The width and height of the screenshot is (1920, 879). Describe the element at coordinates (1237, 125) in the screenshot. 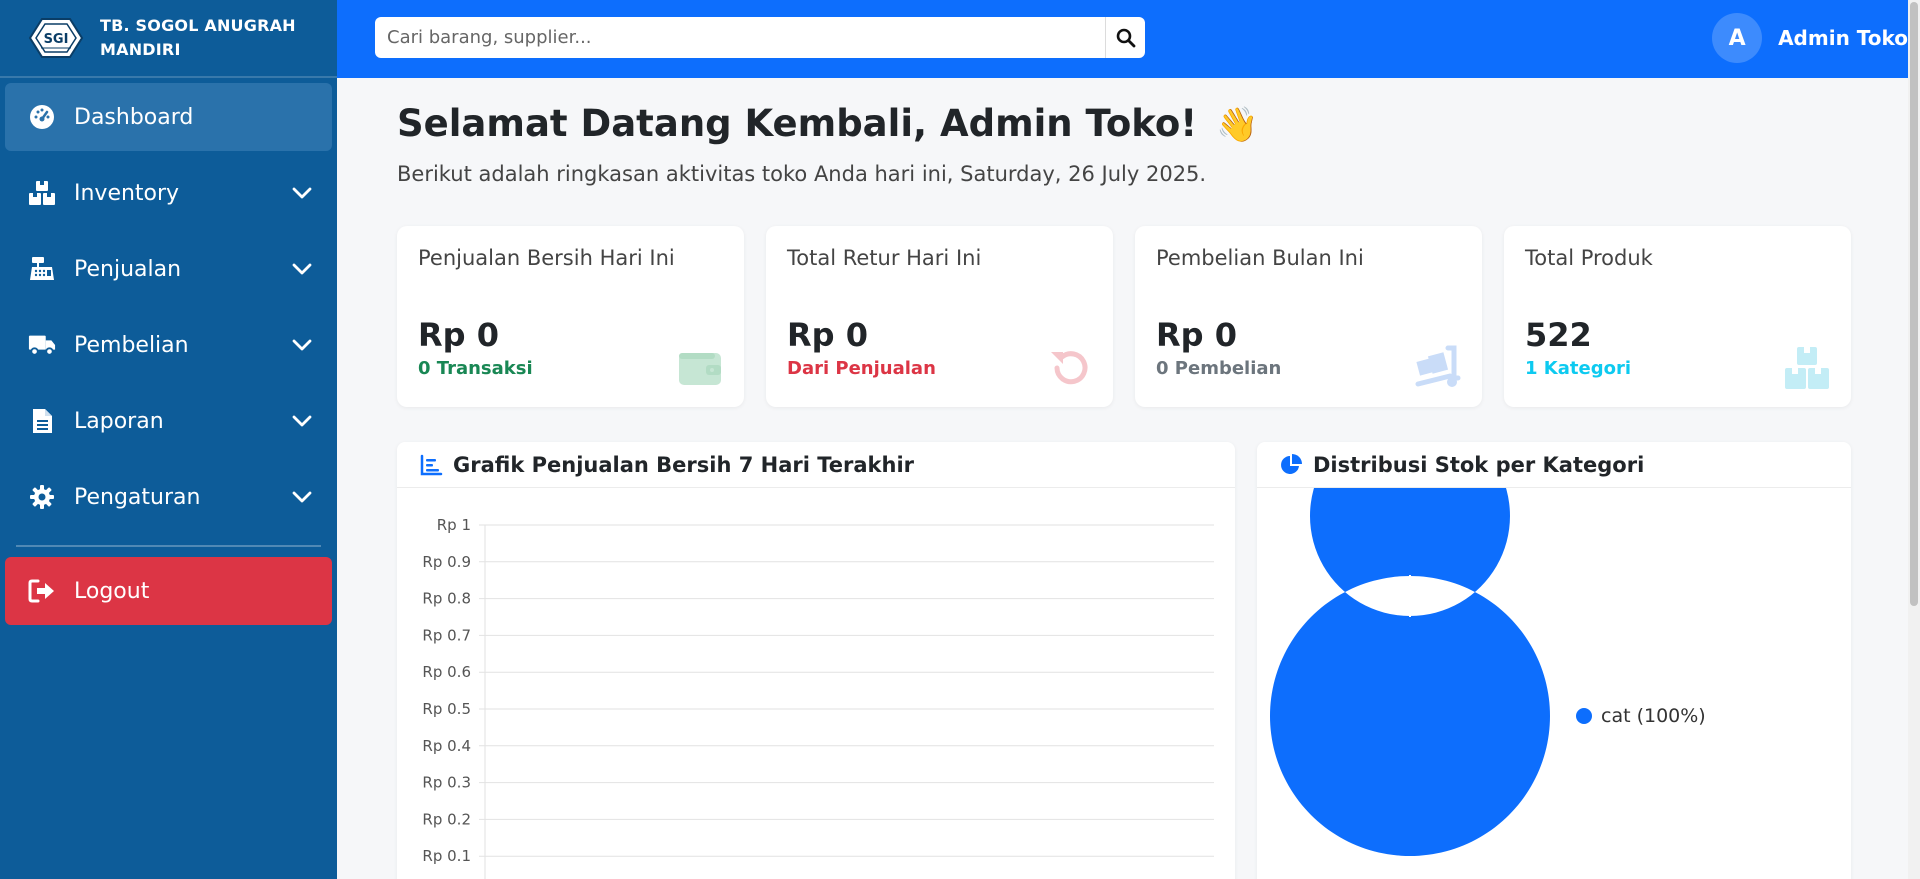

I see `wave-emoji: 👋` at that location.